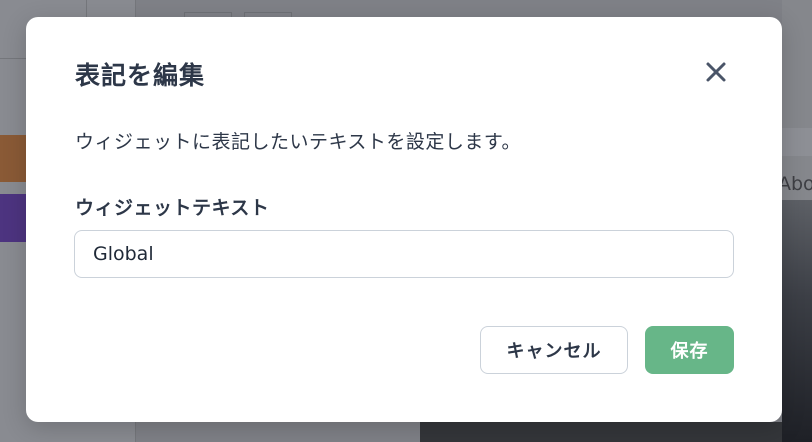  I want to click on dialog-description: ウィジェットに表記したいテキストを設定します。, so click(298, 142).